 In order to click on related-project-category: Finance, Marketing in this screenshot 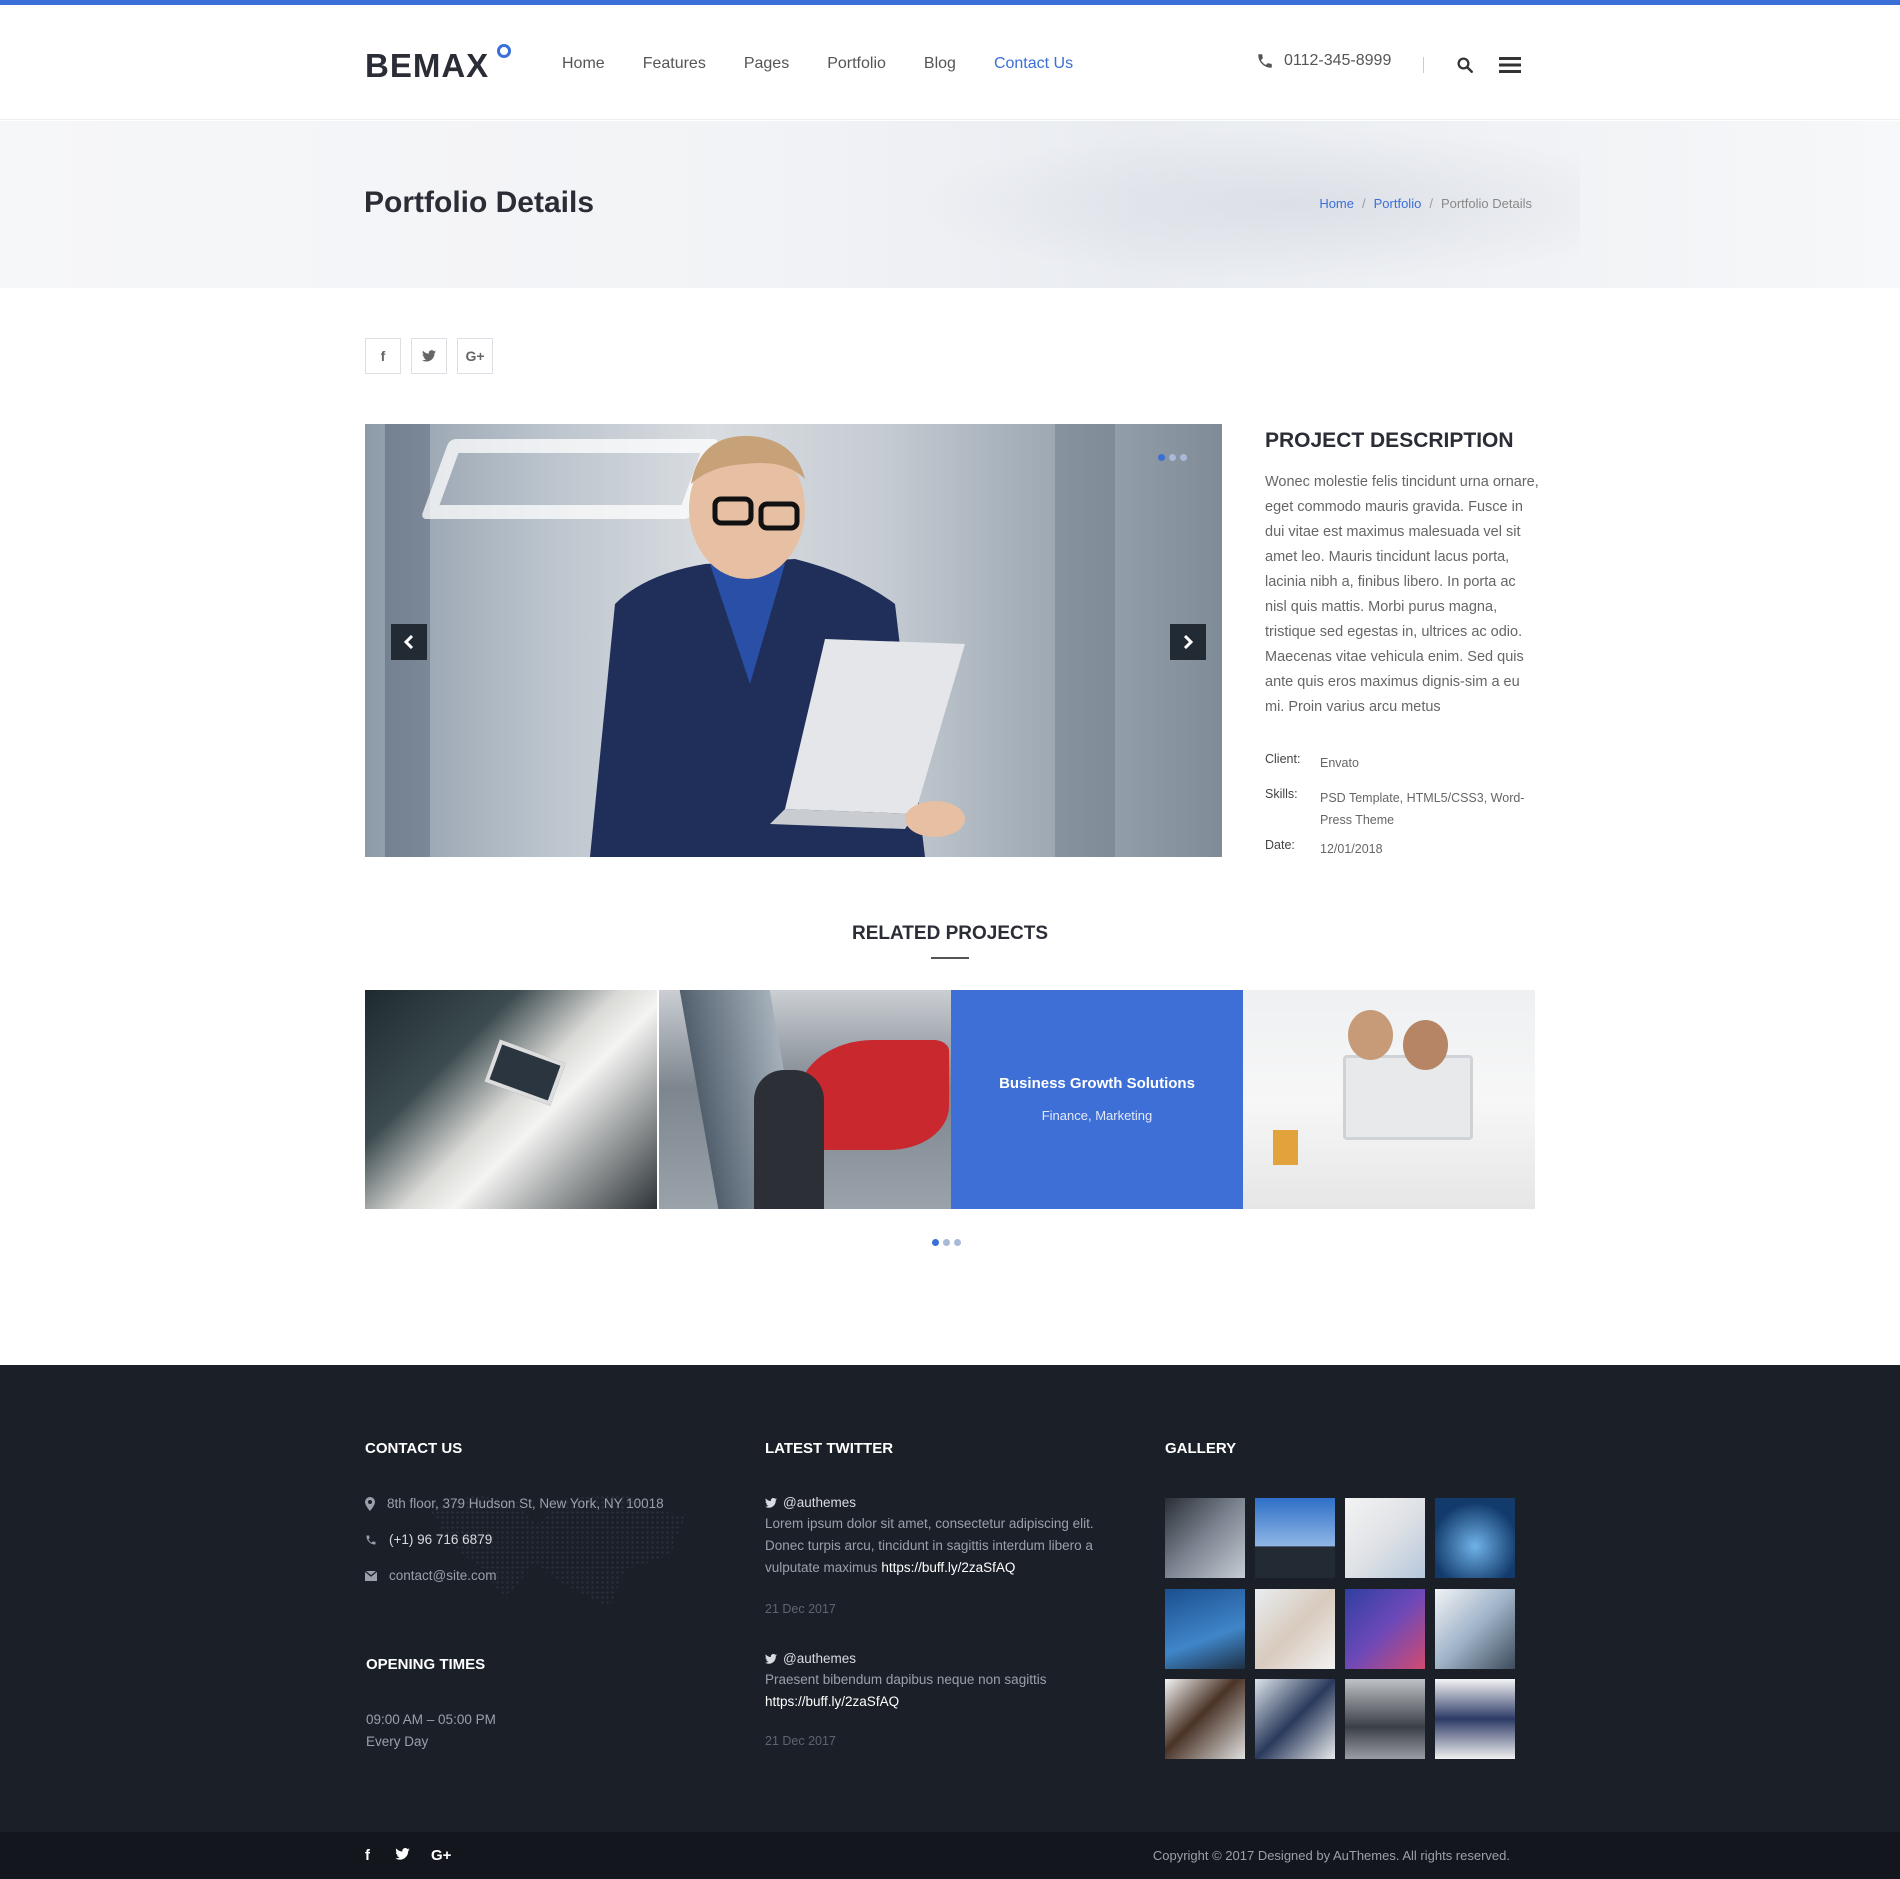, I will do `click(1097, 1115)`.